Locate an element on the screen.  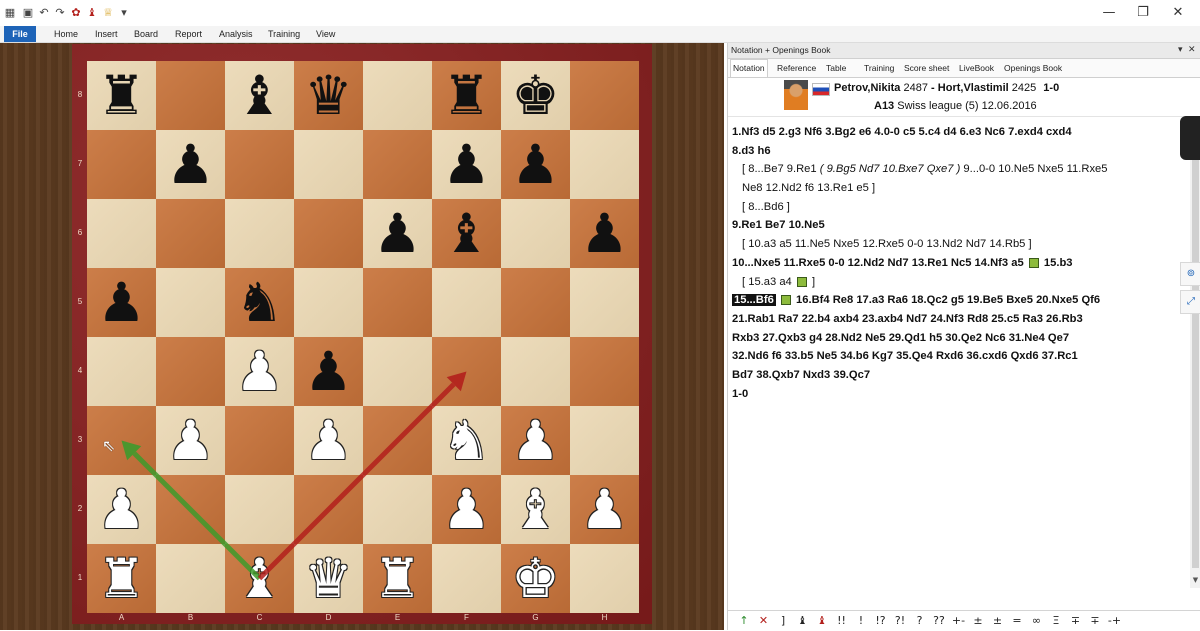
side-handle is located at coordinates (1190, 138).